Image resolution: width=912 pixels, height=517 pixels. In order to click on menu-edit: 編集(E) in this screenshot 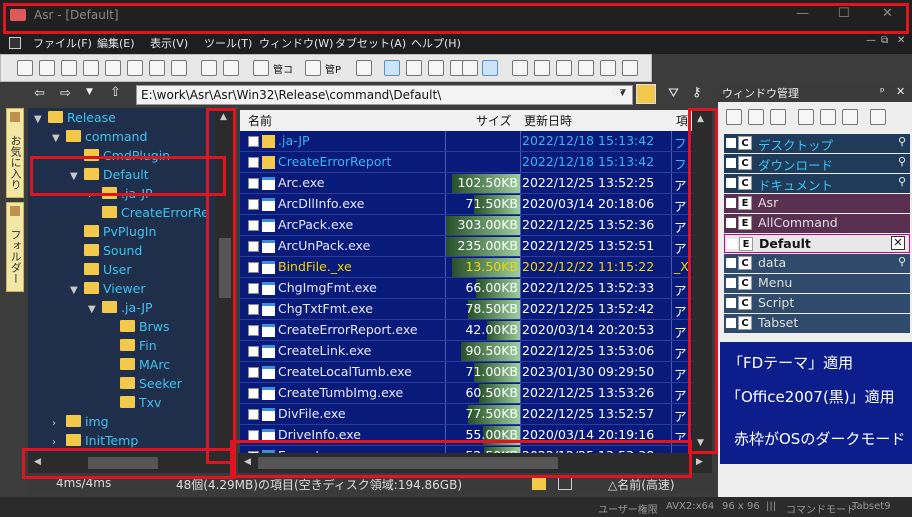, I will do `click(116, 43)`.